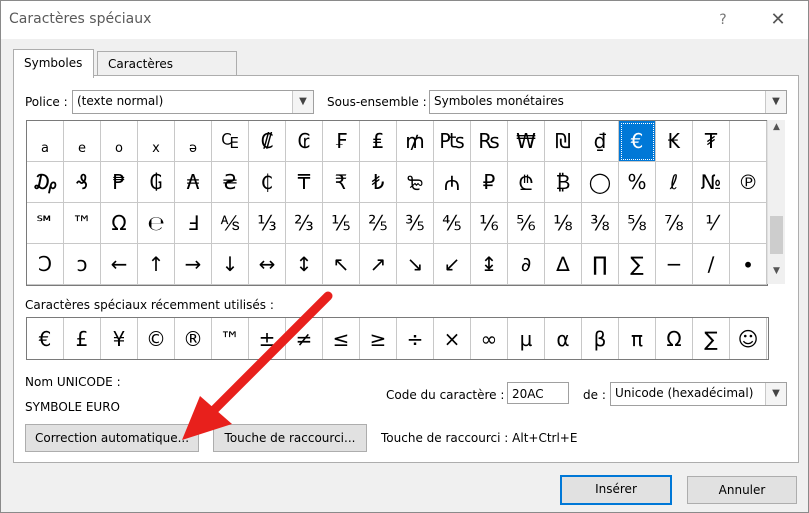 Image resolution: width=809 pixels, height=513 pixels. What do you see at coordinates (452, 223) in the screenshot?
I see `symbol-cell: ⅘` at bounding box center [452, 223].